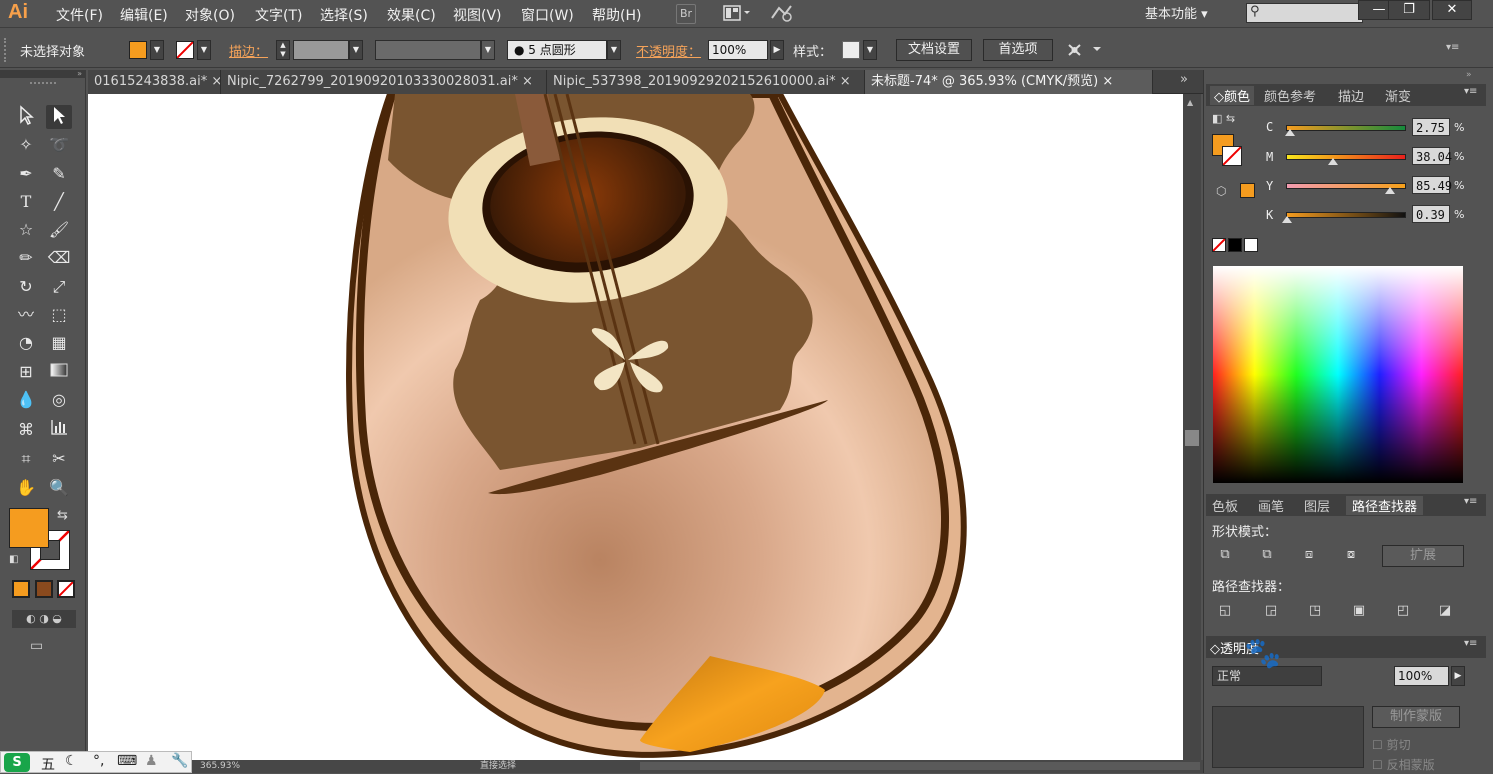 Image resolution: width=1493 pixels, height=774 pixels. I want to click on line-tool-icon: ╱, so click(59, 202).